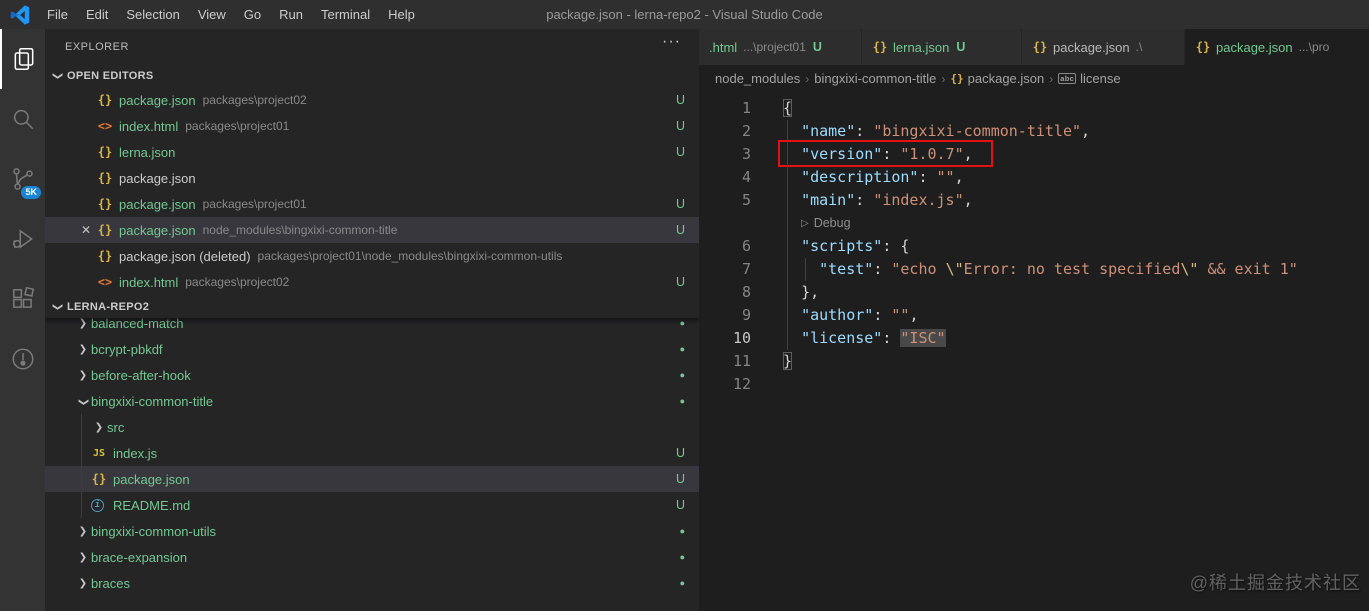  I want to click on html-file-icon: <>, so click(105, 282).